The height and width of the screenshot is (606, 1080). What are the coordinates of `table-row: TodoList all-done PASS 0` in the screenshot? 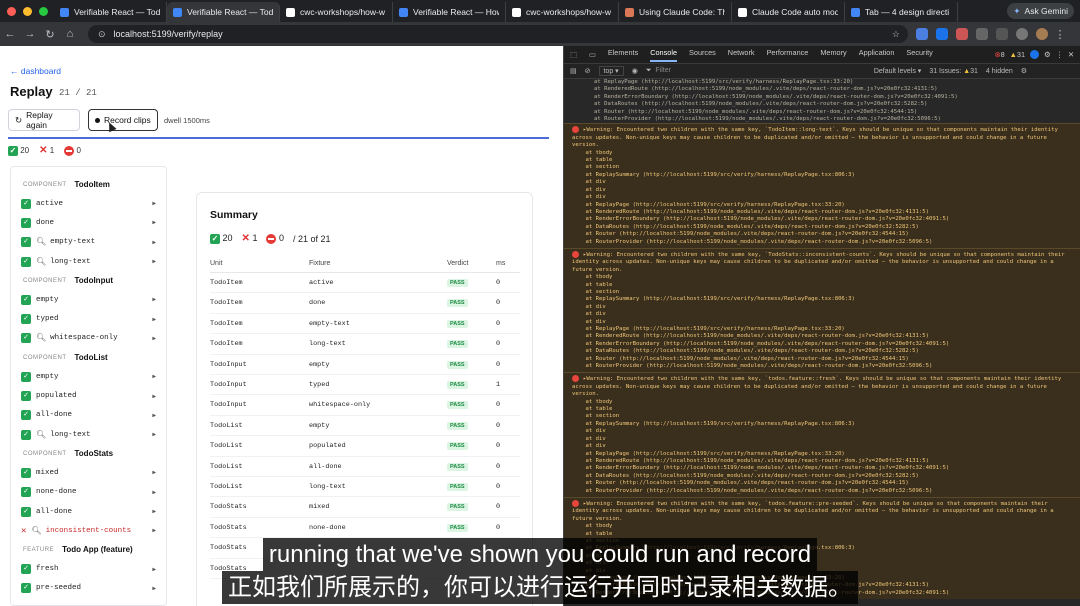 It's located at (365, 467).